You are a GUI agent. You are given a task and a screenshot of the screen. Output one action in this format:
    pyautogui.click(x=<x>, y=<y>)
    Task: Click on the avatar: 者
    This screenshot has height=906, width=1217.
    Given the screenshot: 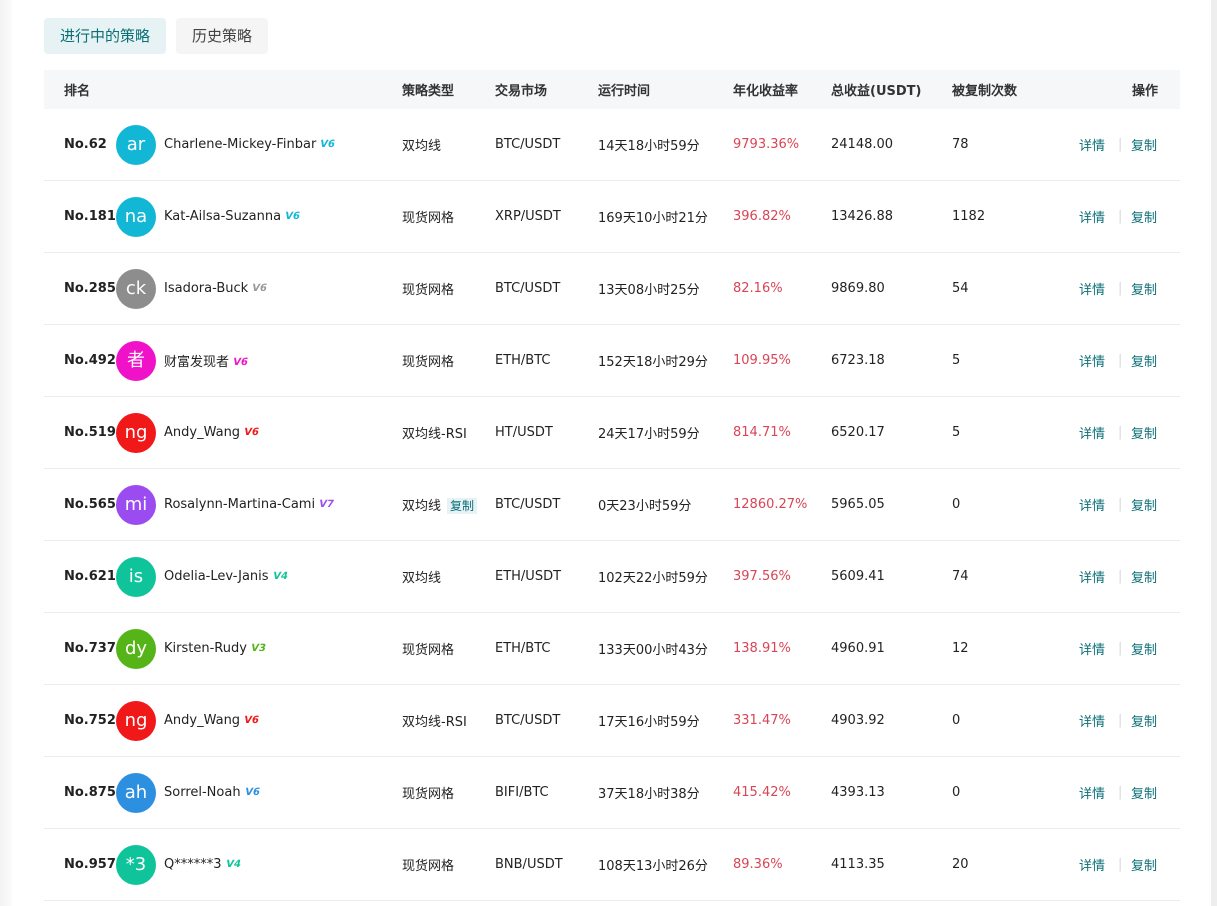 What is the action you would take?
    pyautogui.click(x=136, y=360)
    